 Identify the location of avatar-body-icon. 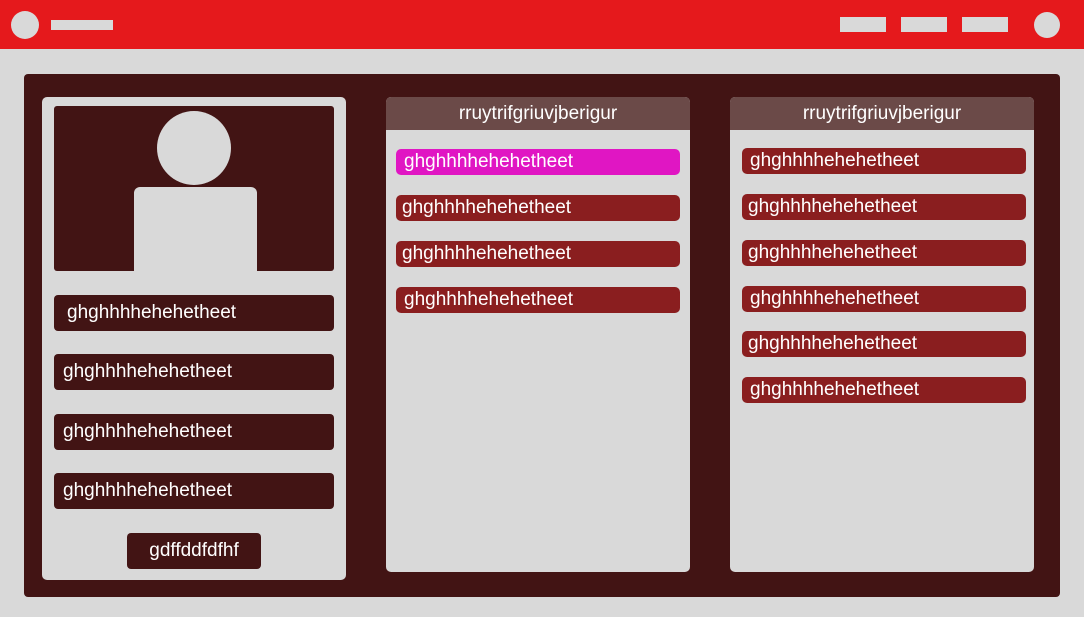
(195, 229).